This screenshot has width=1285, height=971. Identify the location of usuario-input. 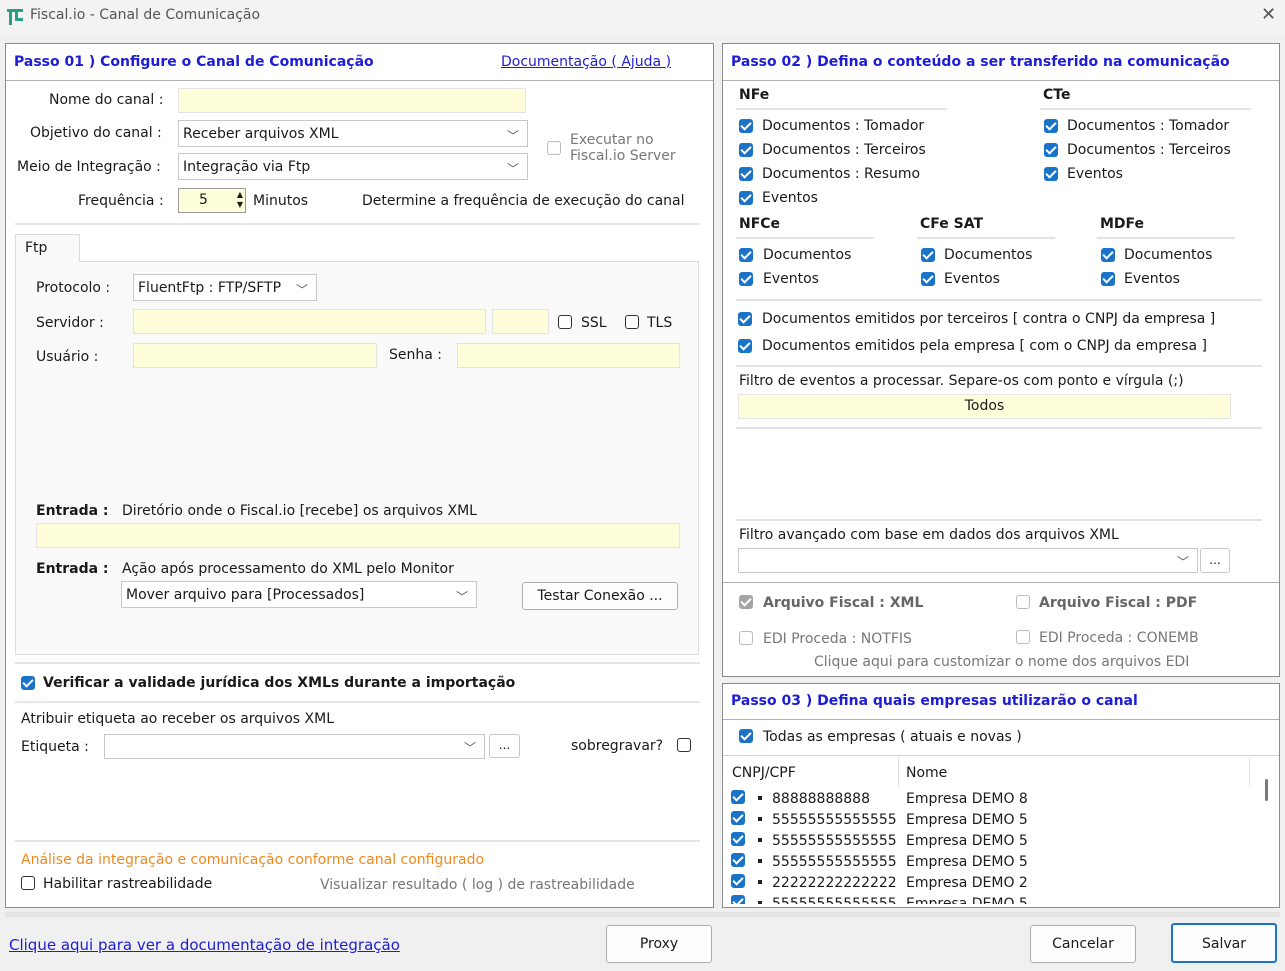
(255, 355).